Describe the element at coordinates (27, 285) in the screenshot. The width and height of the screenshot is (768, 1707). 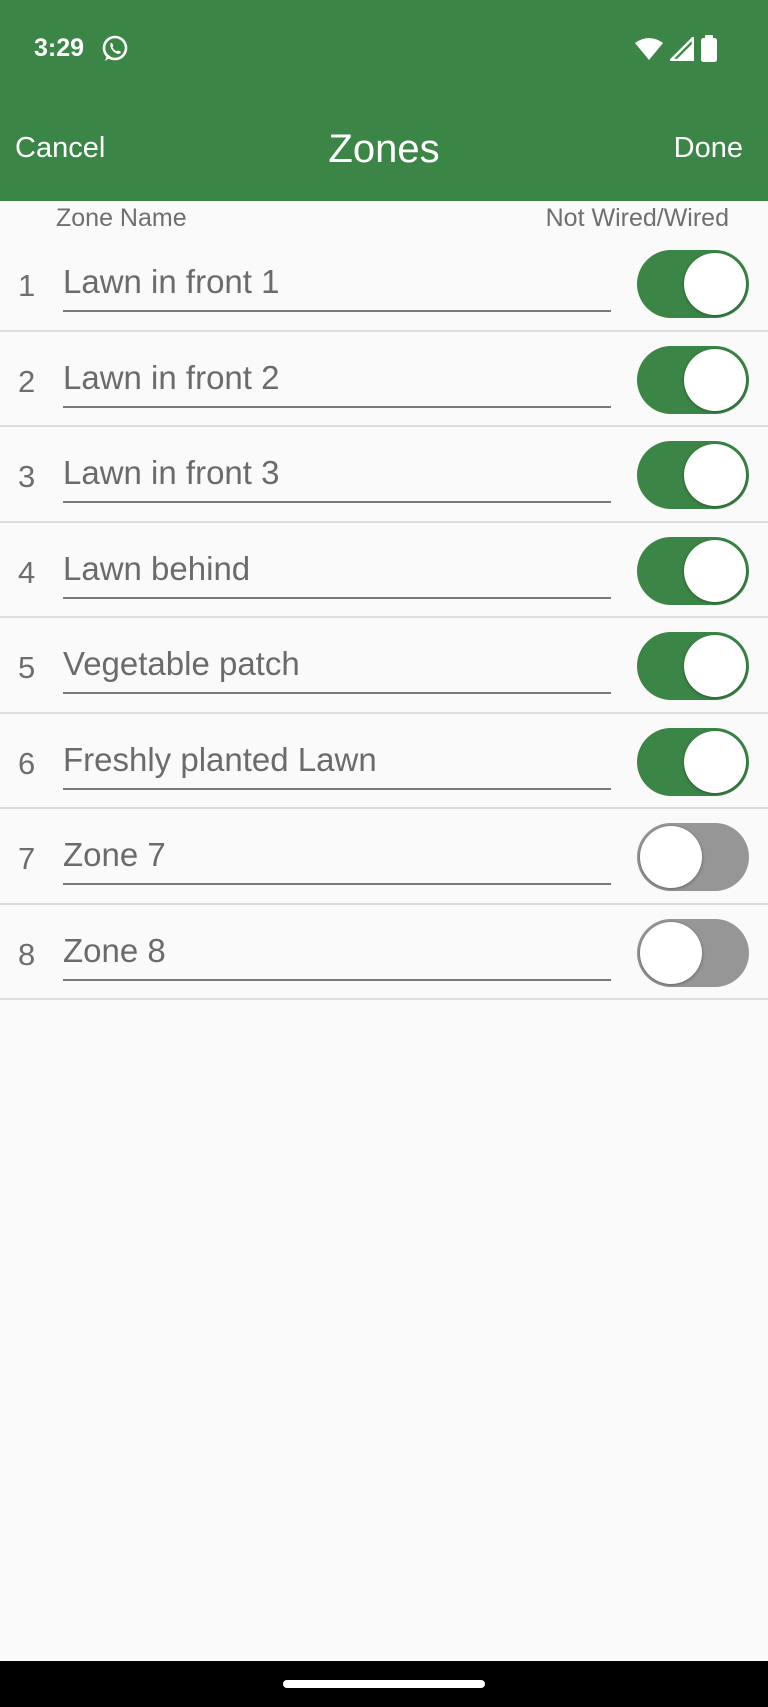
I see `zone-number: 1` at that location.